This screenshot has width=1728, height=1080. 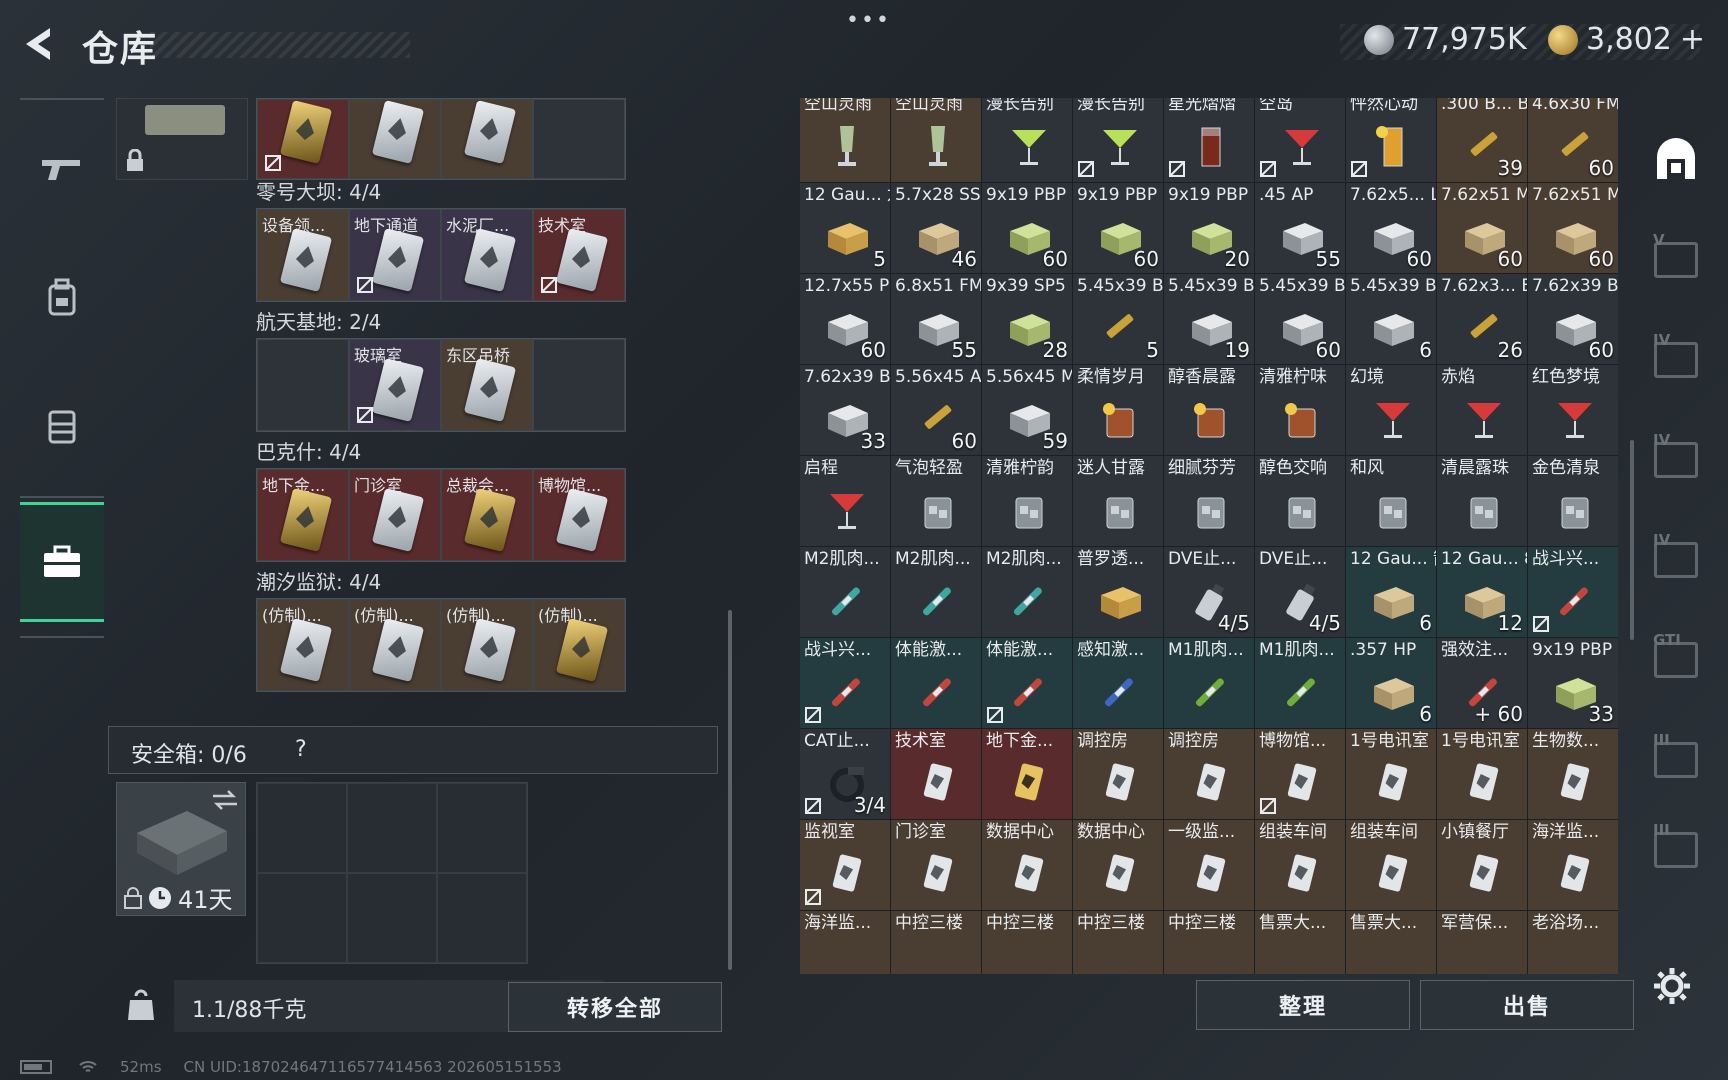 What do you see at coordinates (1027, 319) in the screenshot?
I see `inventory-item: 9x39 SP5 28` at bounding box center [1027, 319].